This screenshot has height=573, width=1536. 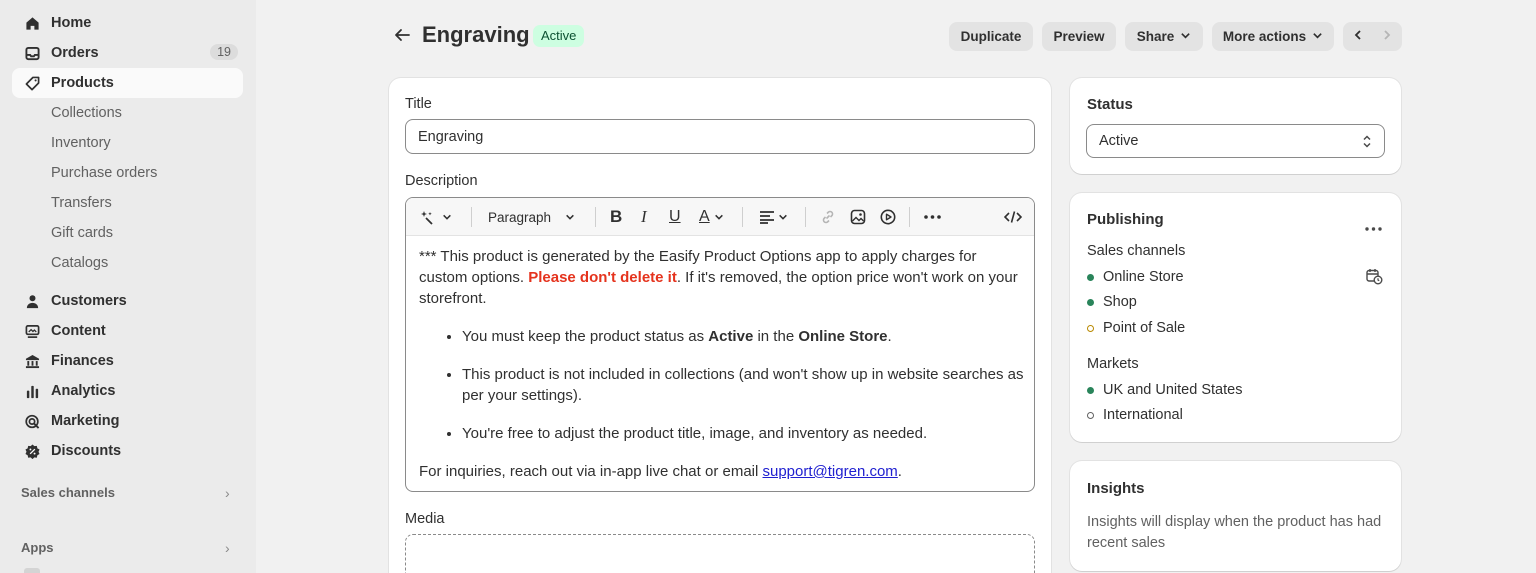 What do you see at coordinates (720, 553) in the screenshot?
I see `media-dropzone` at bounding box center [720, 553].